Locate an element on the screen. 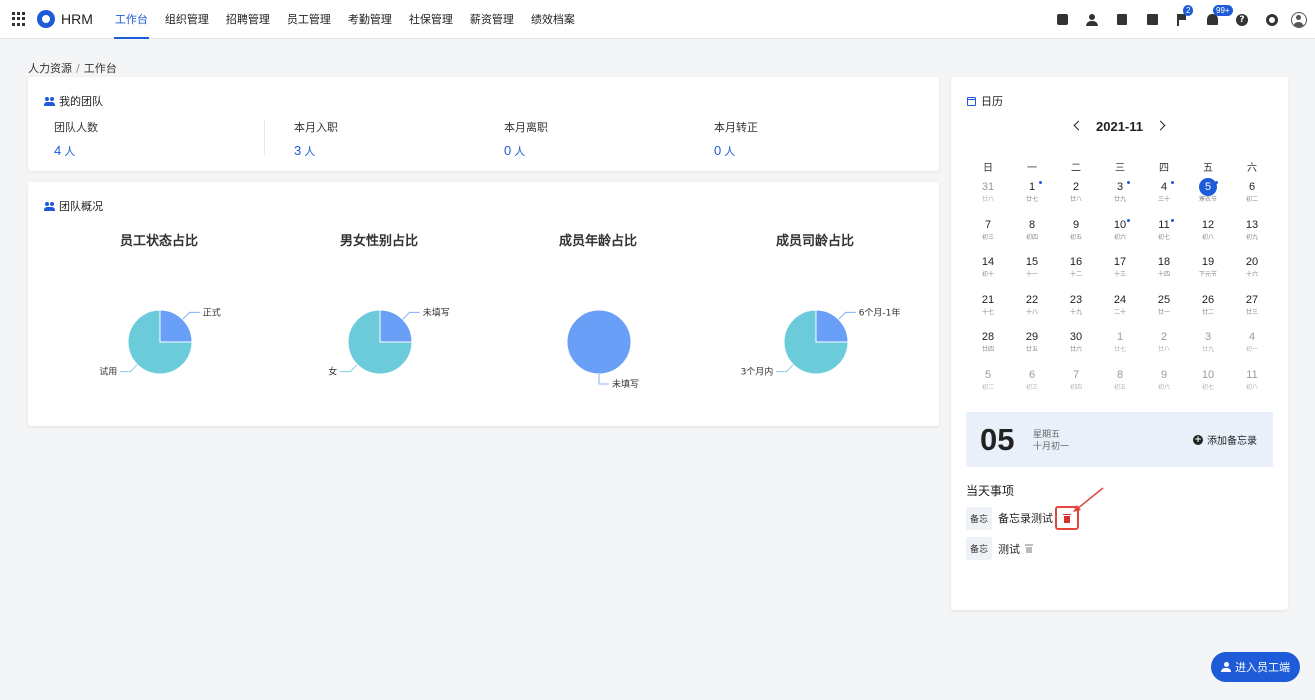 The image size is (1315, 700). nav-item-workbench: 工作台 is located at coordinates (131, 19).